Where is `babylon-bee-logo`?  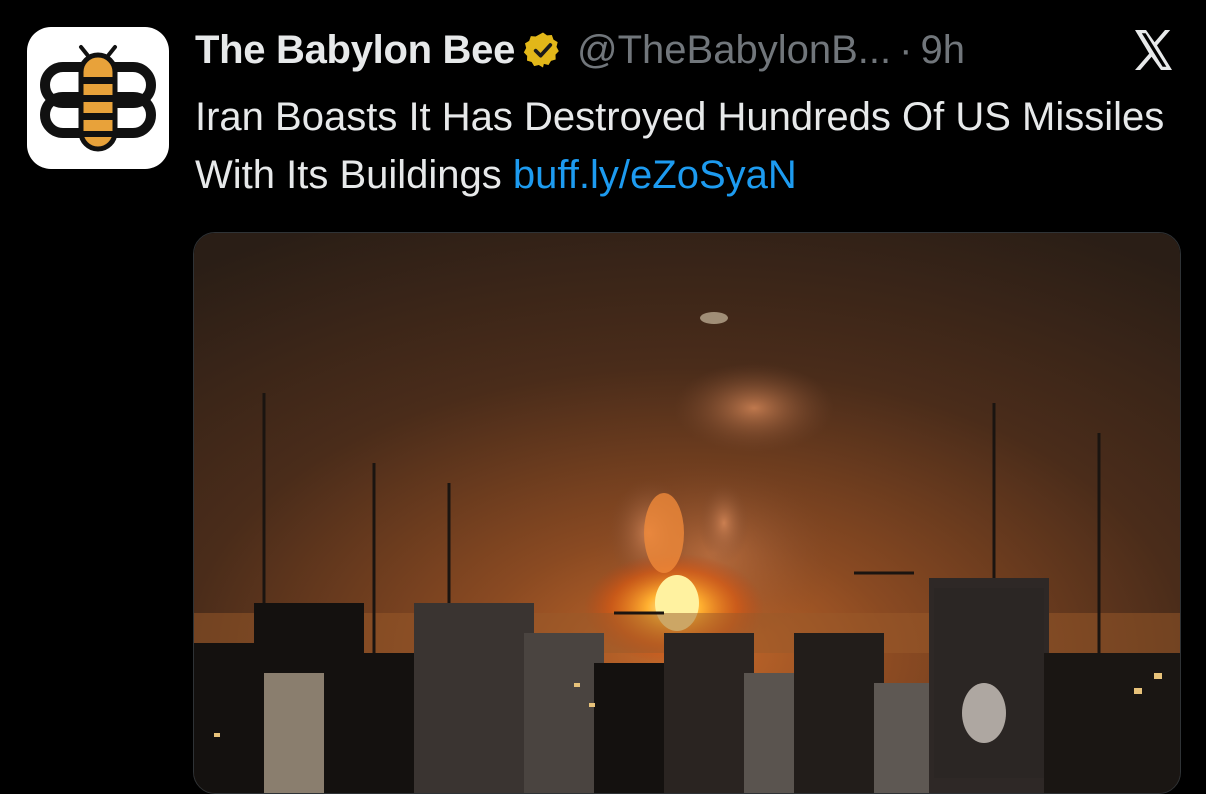 babylon-bee-logo is located at coordinates (98, 98).